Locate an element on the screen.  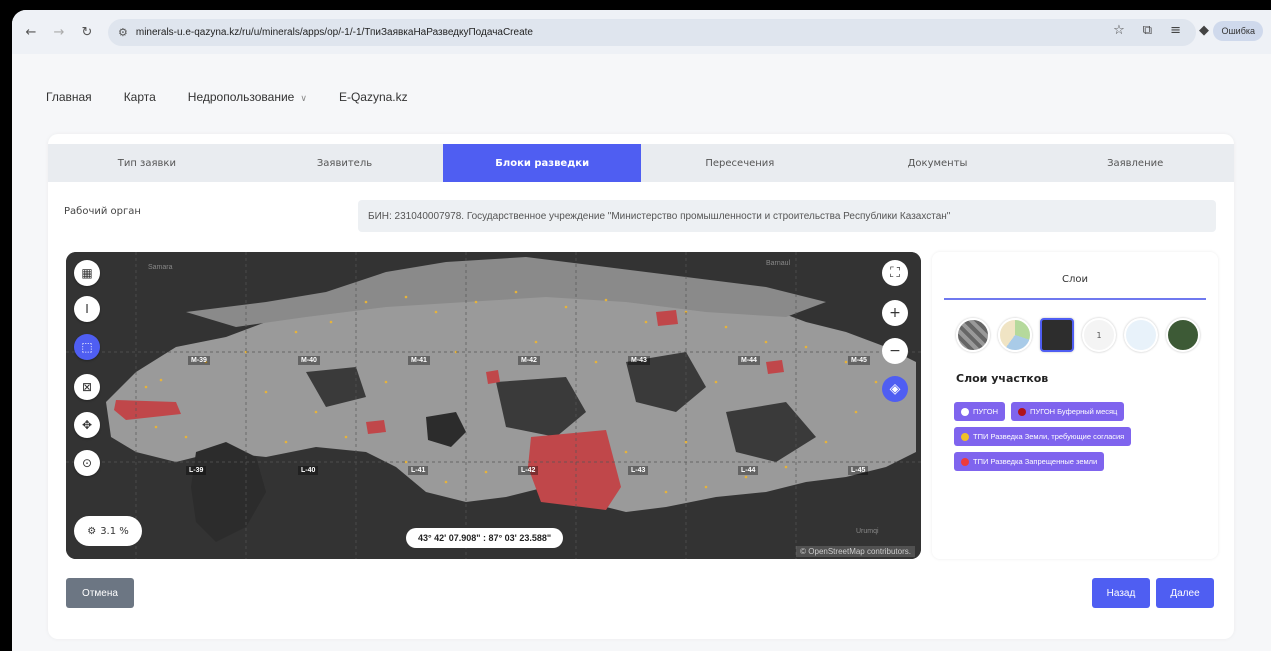
profile-error-badge: Ошибка is located at coordinates (1238, 31).